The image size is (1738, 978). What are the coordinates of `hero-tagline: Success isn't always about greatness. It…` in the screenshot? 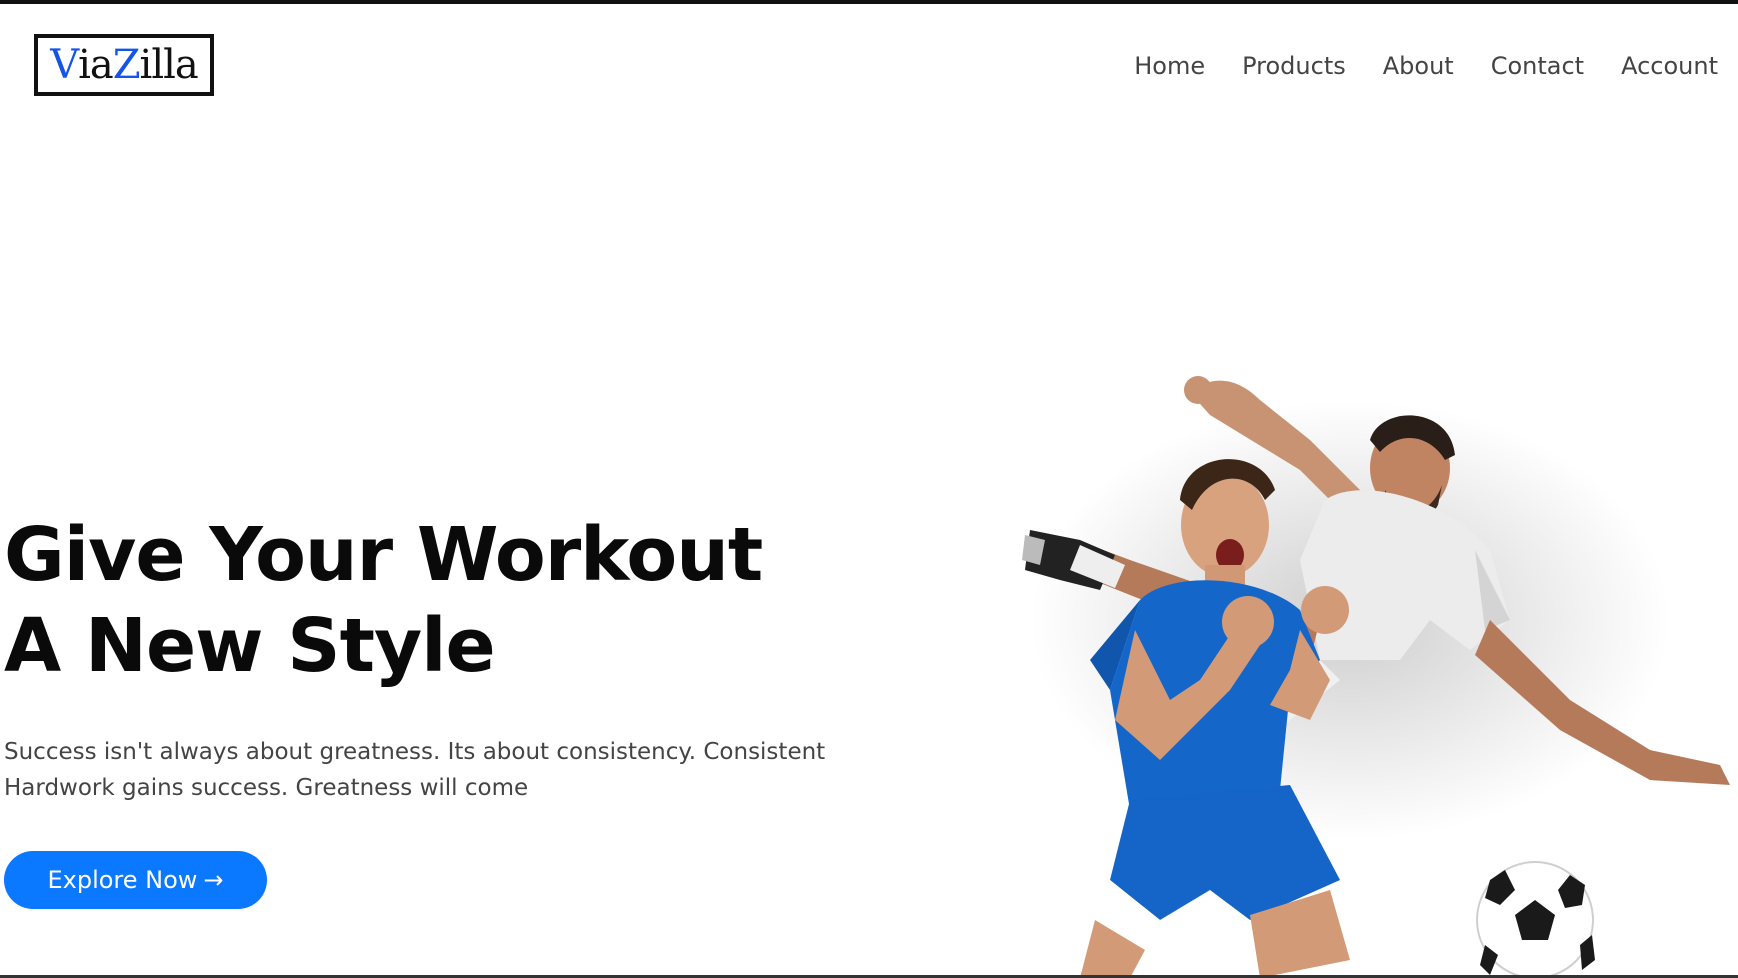 It's located at (444, 770).